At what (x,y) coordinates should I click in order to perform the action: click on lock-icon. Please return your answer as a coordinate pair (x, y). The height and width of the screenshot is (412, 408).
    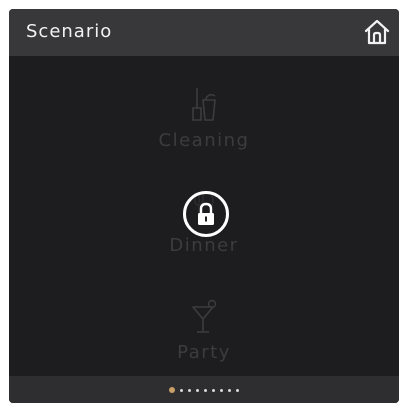
    Looking at the image, I should click on (206, 213).